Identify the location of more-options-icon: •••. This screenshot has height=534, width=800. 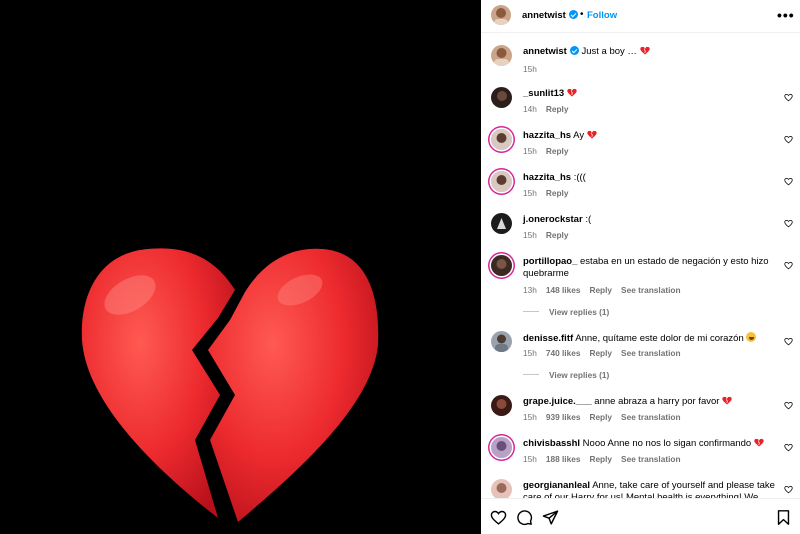
(786, 15).